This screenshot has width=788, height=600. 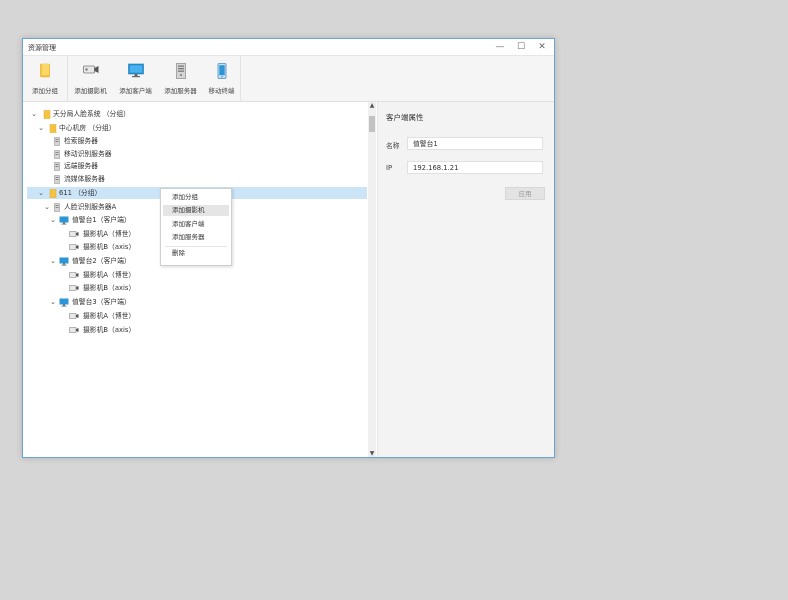 What do you see at coordinates (135, 91) in the screenshot?
I see `add-client-label: 添加客户端` at bounding box center [135, 91].